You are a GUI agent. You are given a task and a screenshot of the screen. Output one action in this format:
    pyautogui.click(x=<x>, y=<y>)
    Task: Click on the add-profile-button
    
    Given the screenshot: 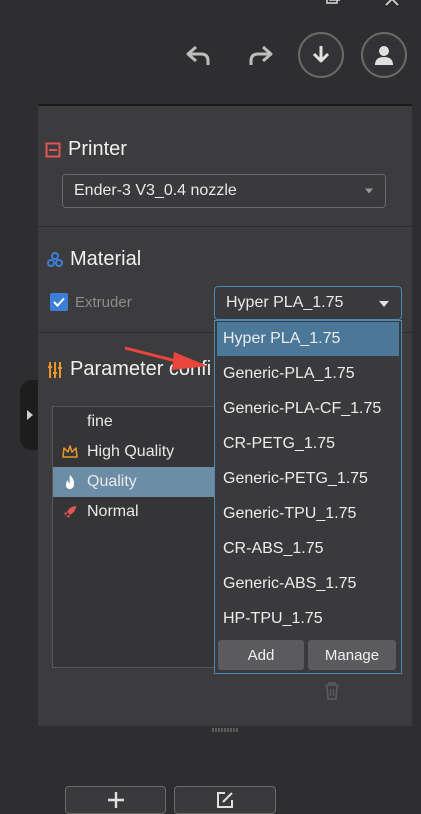 What is the action you would take?
    pyautogui.click(x=115, y=800)
    